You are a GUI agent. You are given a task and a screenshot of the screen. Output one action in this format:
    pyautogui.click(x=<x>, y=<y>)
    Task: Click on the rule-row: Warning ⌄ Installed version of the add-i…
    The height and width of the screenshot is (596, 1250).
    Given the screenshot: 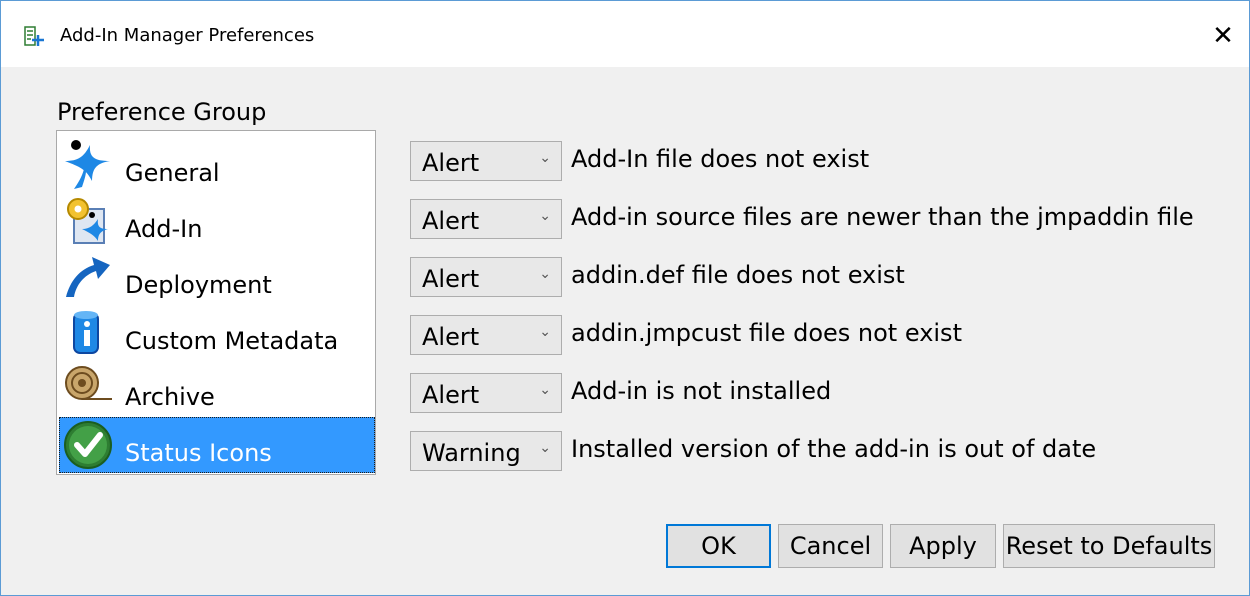 What is the action you would take?
    pyautogui.click(x=820, y=451)
    